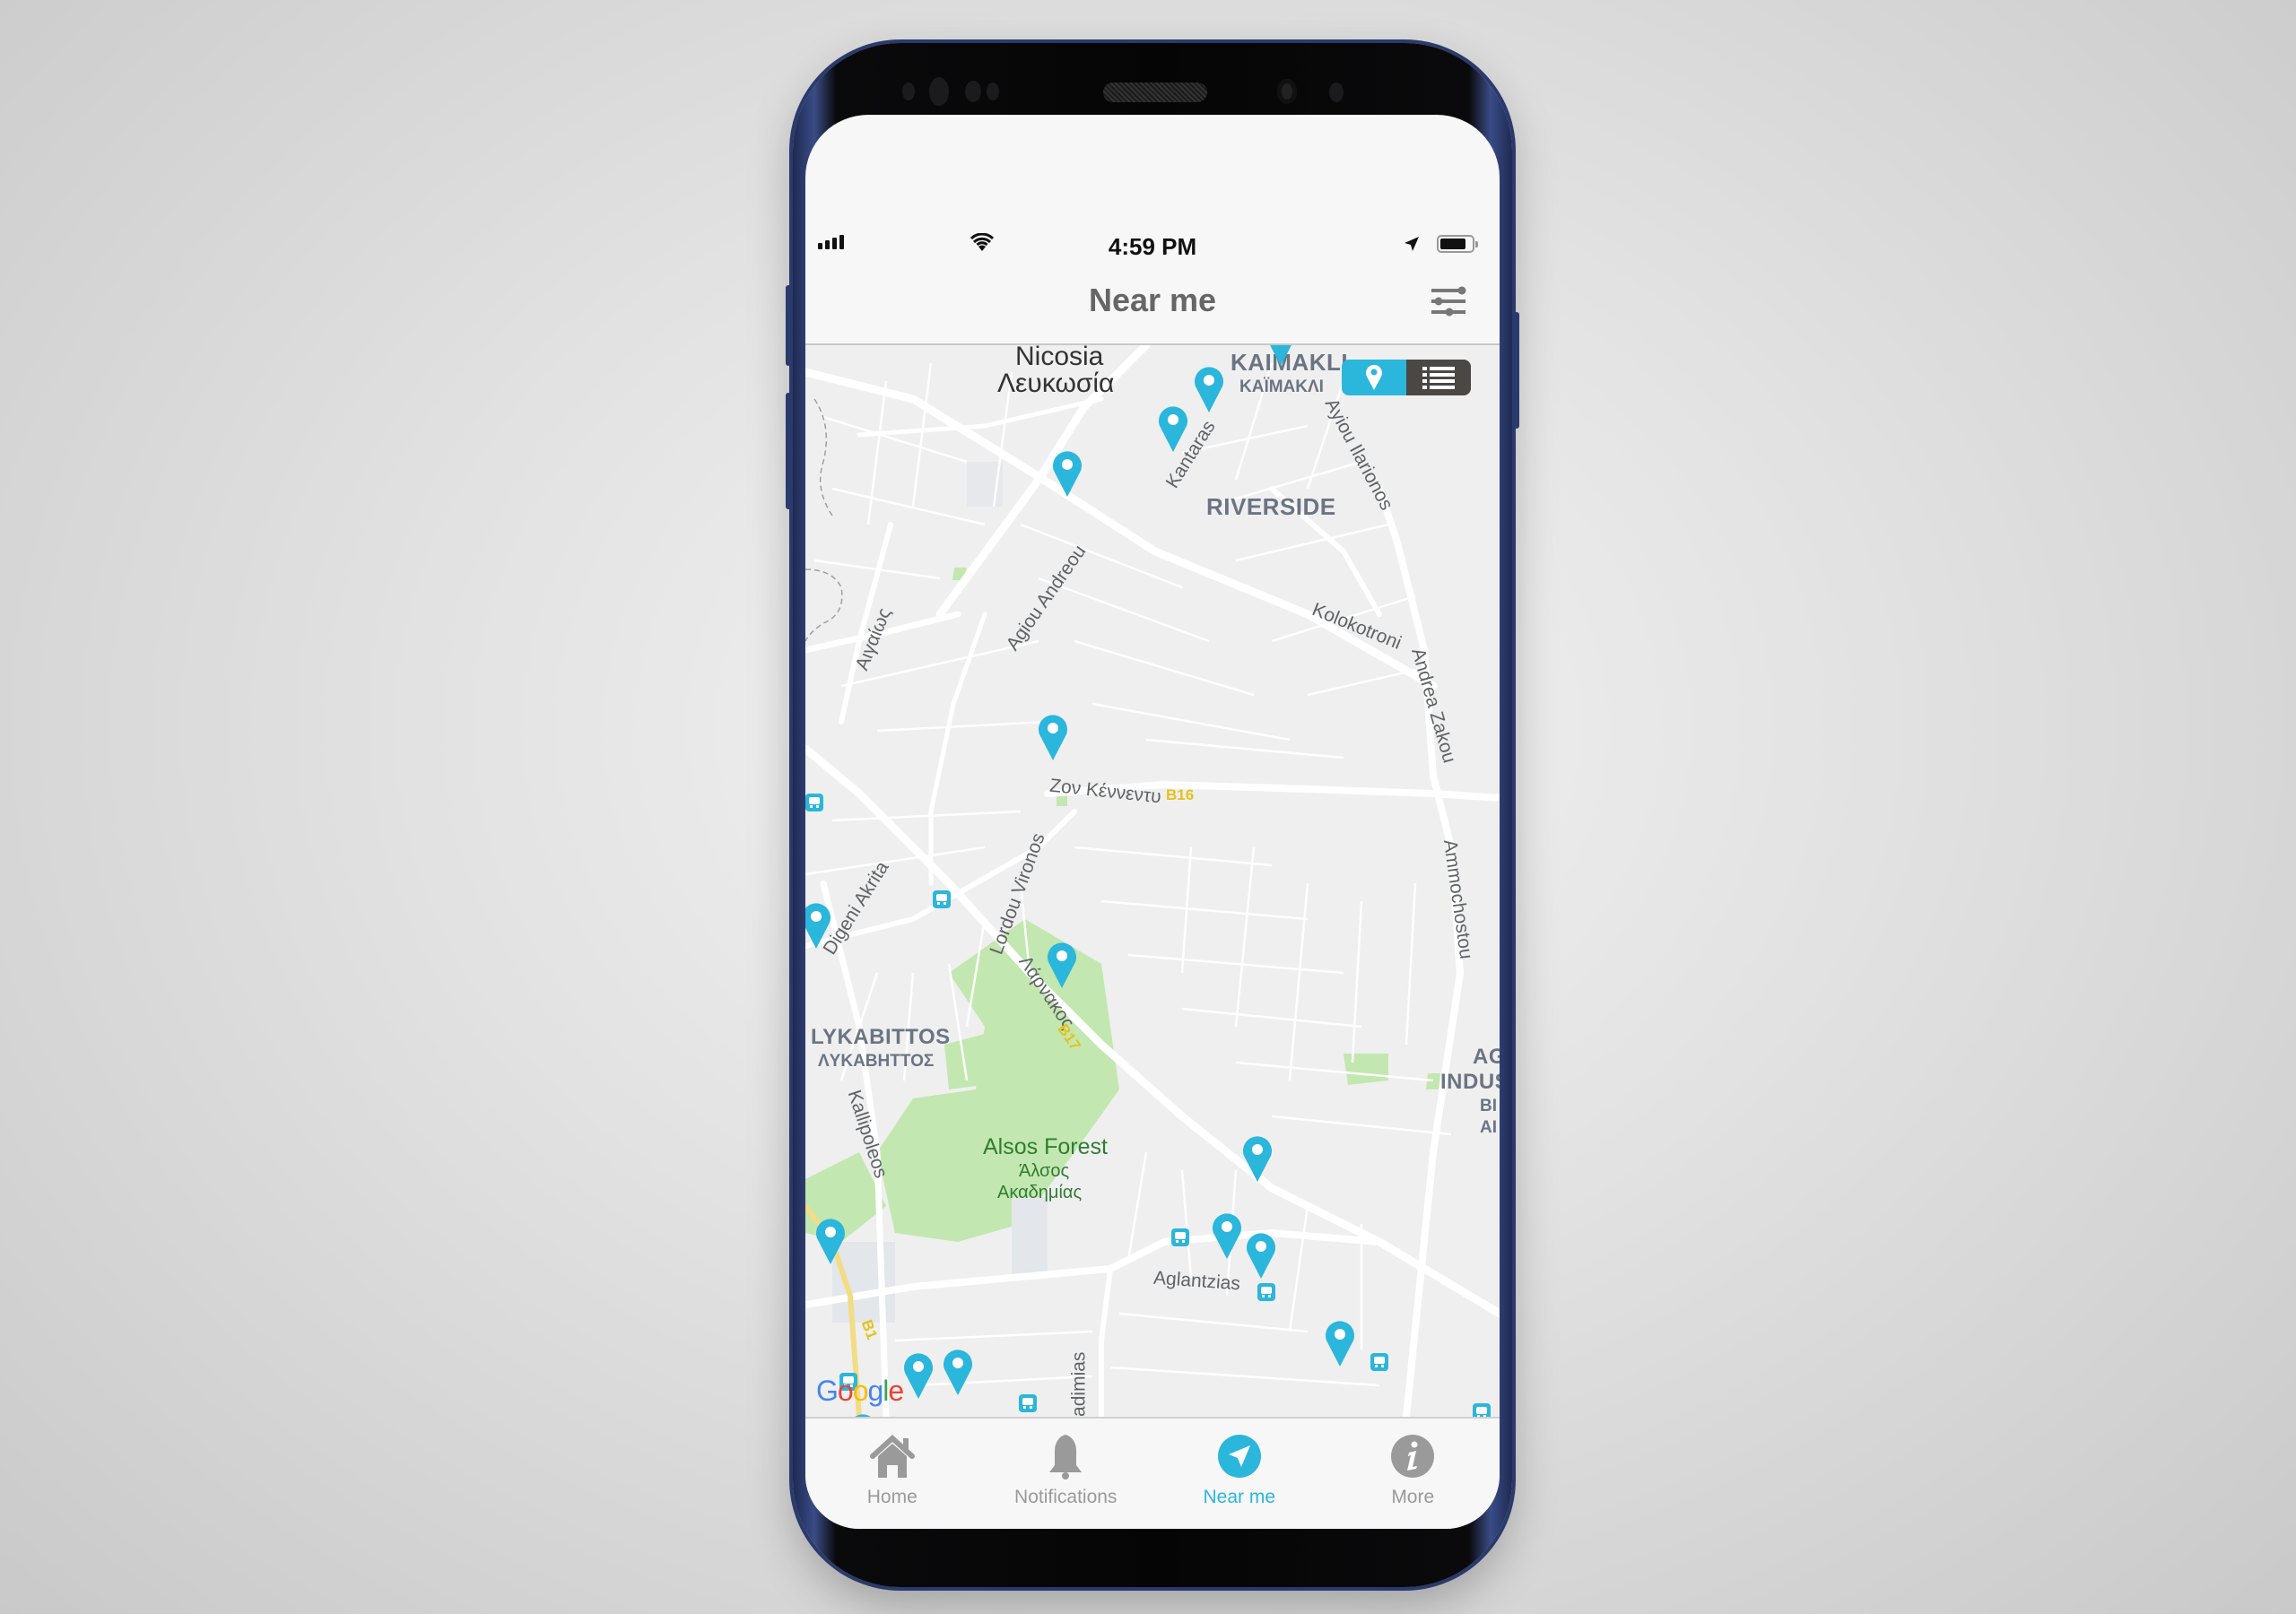 This screenshot has height=1614, width=2296. I want to click on list-icon, so click(1438, 378).